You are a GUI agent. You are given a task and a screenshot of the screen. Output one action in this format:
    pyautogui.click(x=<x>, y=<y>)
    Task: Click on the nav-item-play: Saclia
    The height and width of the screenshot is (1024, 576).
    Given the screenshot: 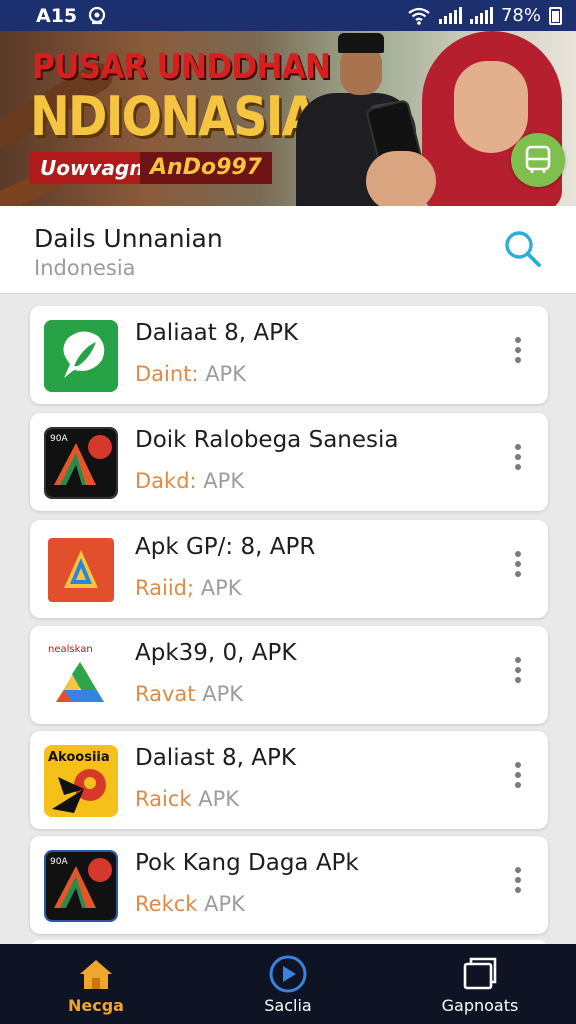 What is the action you would take?
    pyautogui.click(x=288, y=984)
    